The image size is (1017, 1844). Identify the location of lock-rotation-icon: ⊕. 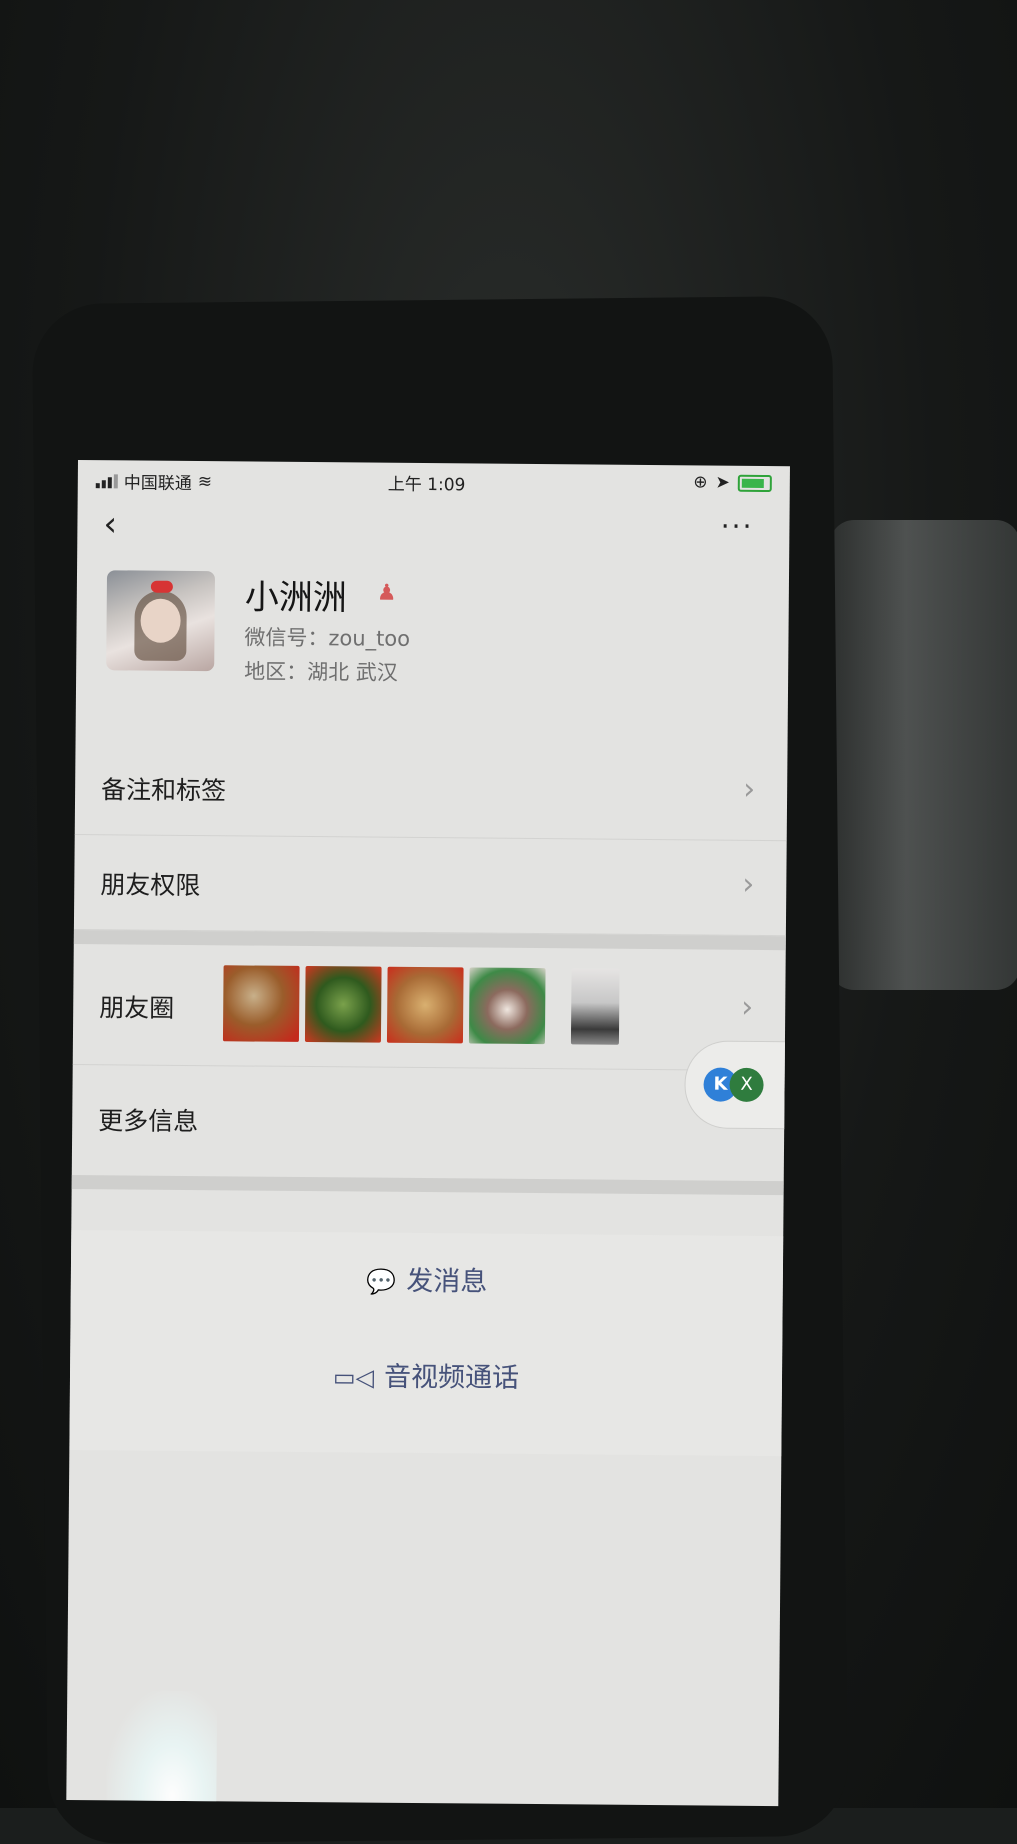
(700, 482).